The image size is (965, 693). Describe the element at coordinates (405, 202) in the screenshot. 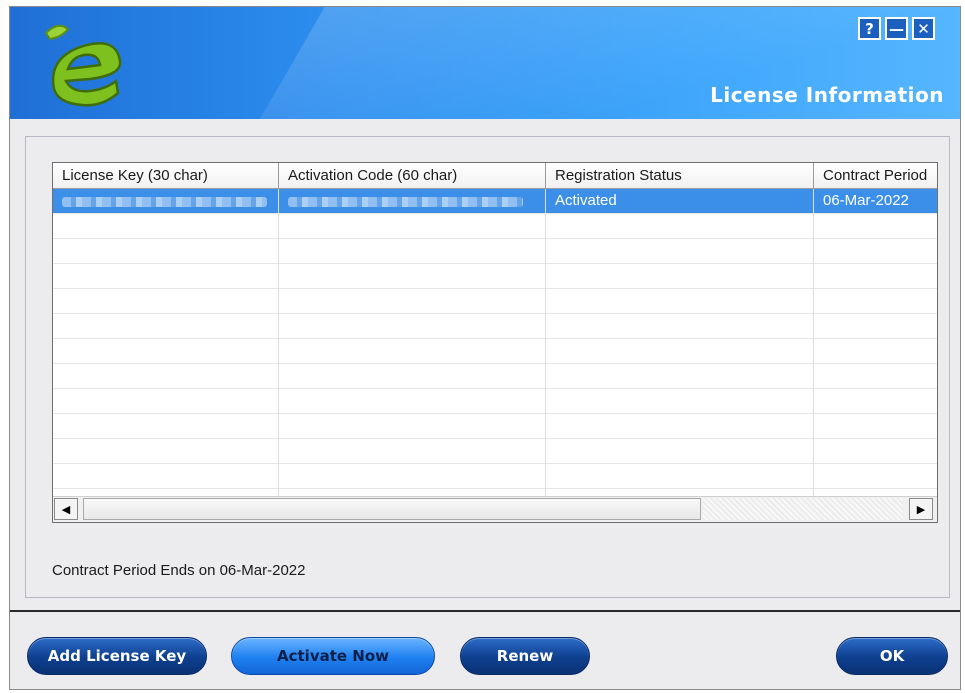

I see `blurred-activation-code` at that location.